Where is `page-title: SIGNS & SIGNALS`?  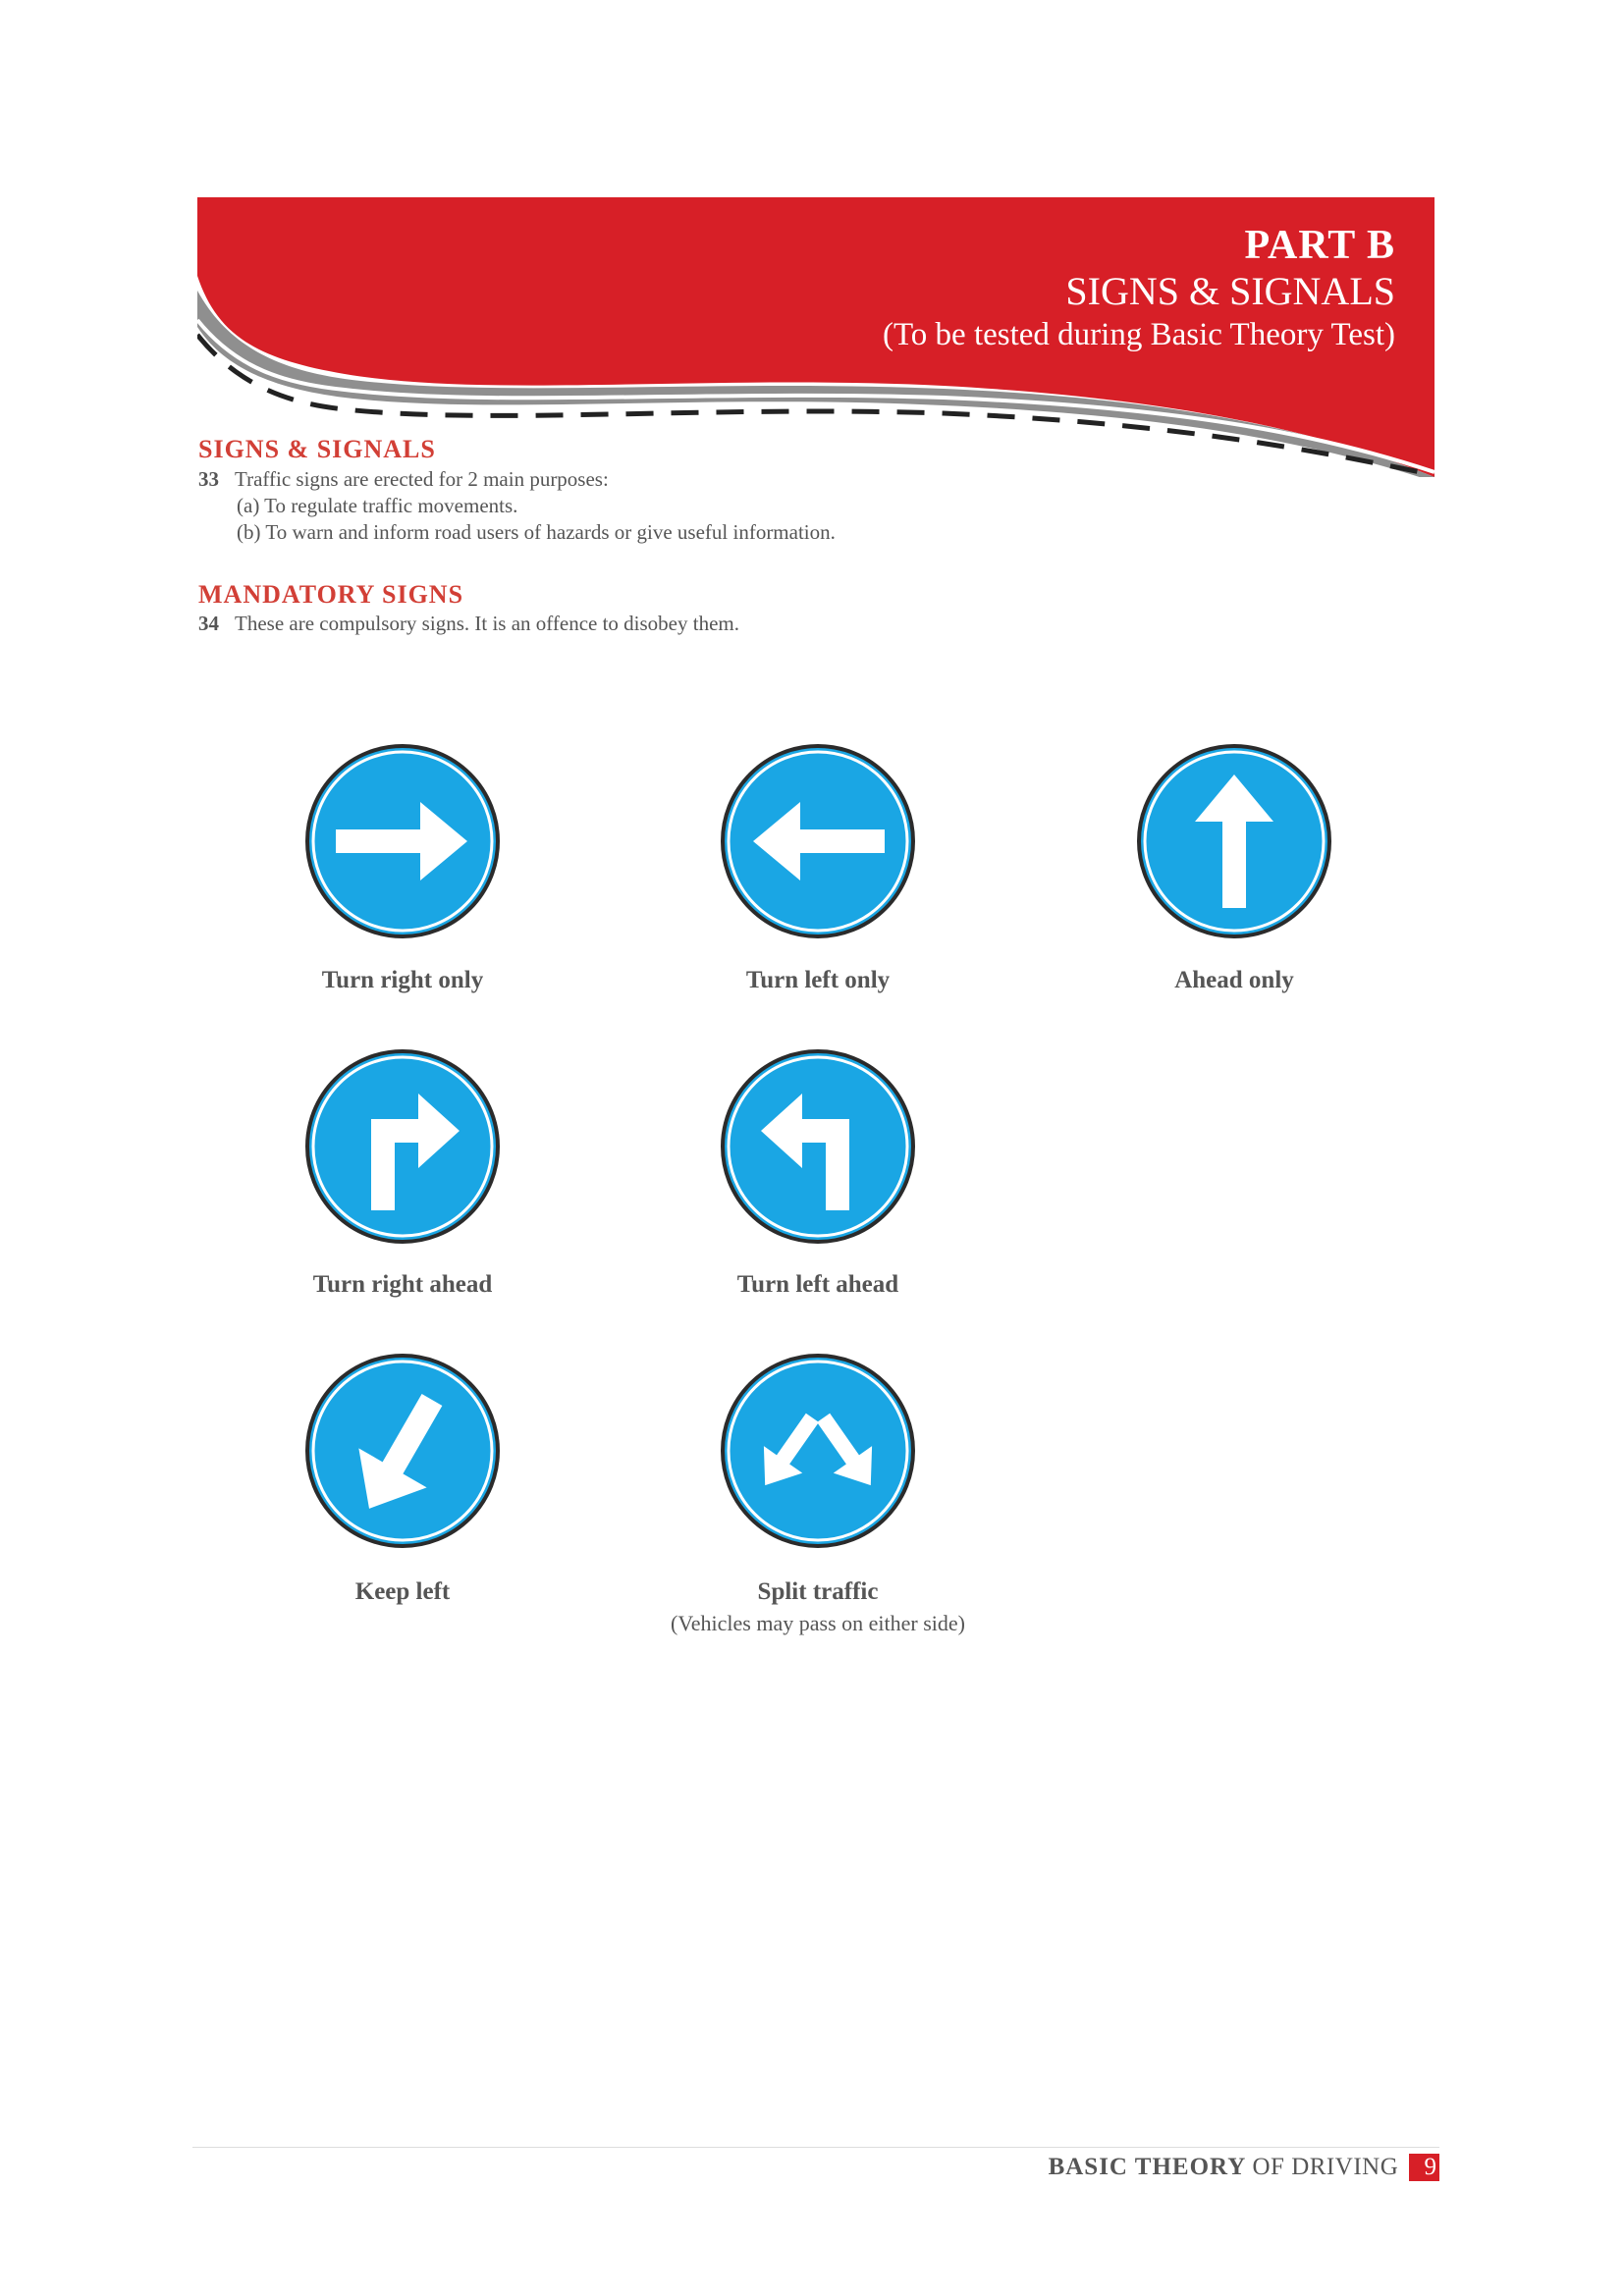 page-title: SIGNS & SIGNALS is located at coordinates (1230, 291).